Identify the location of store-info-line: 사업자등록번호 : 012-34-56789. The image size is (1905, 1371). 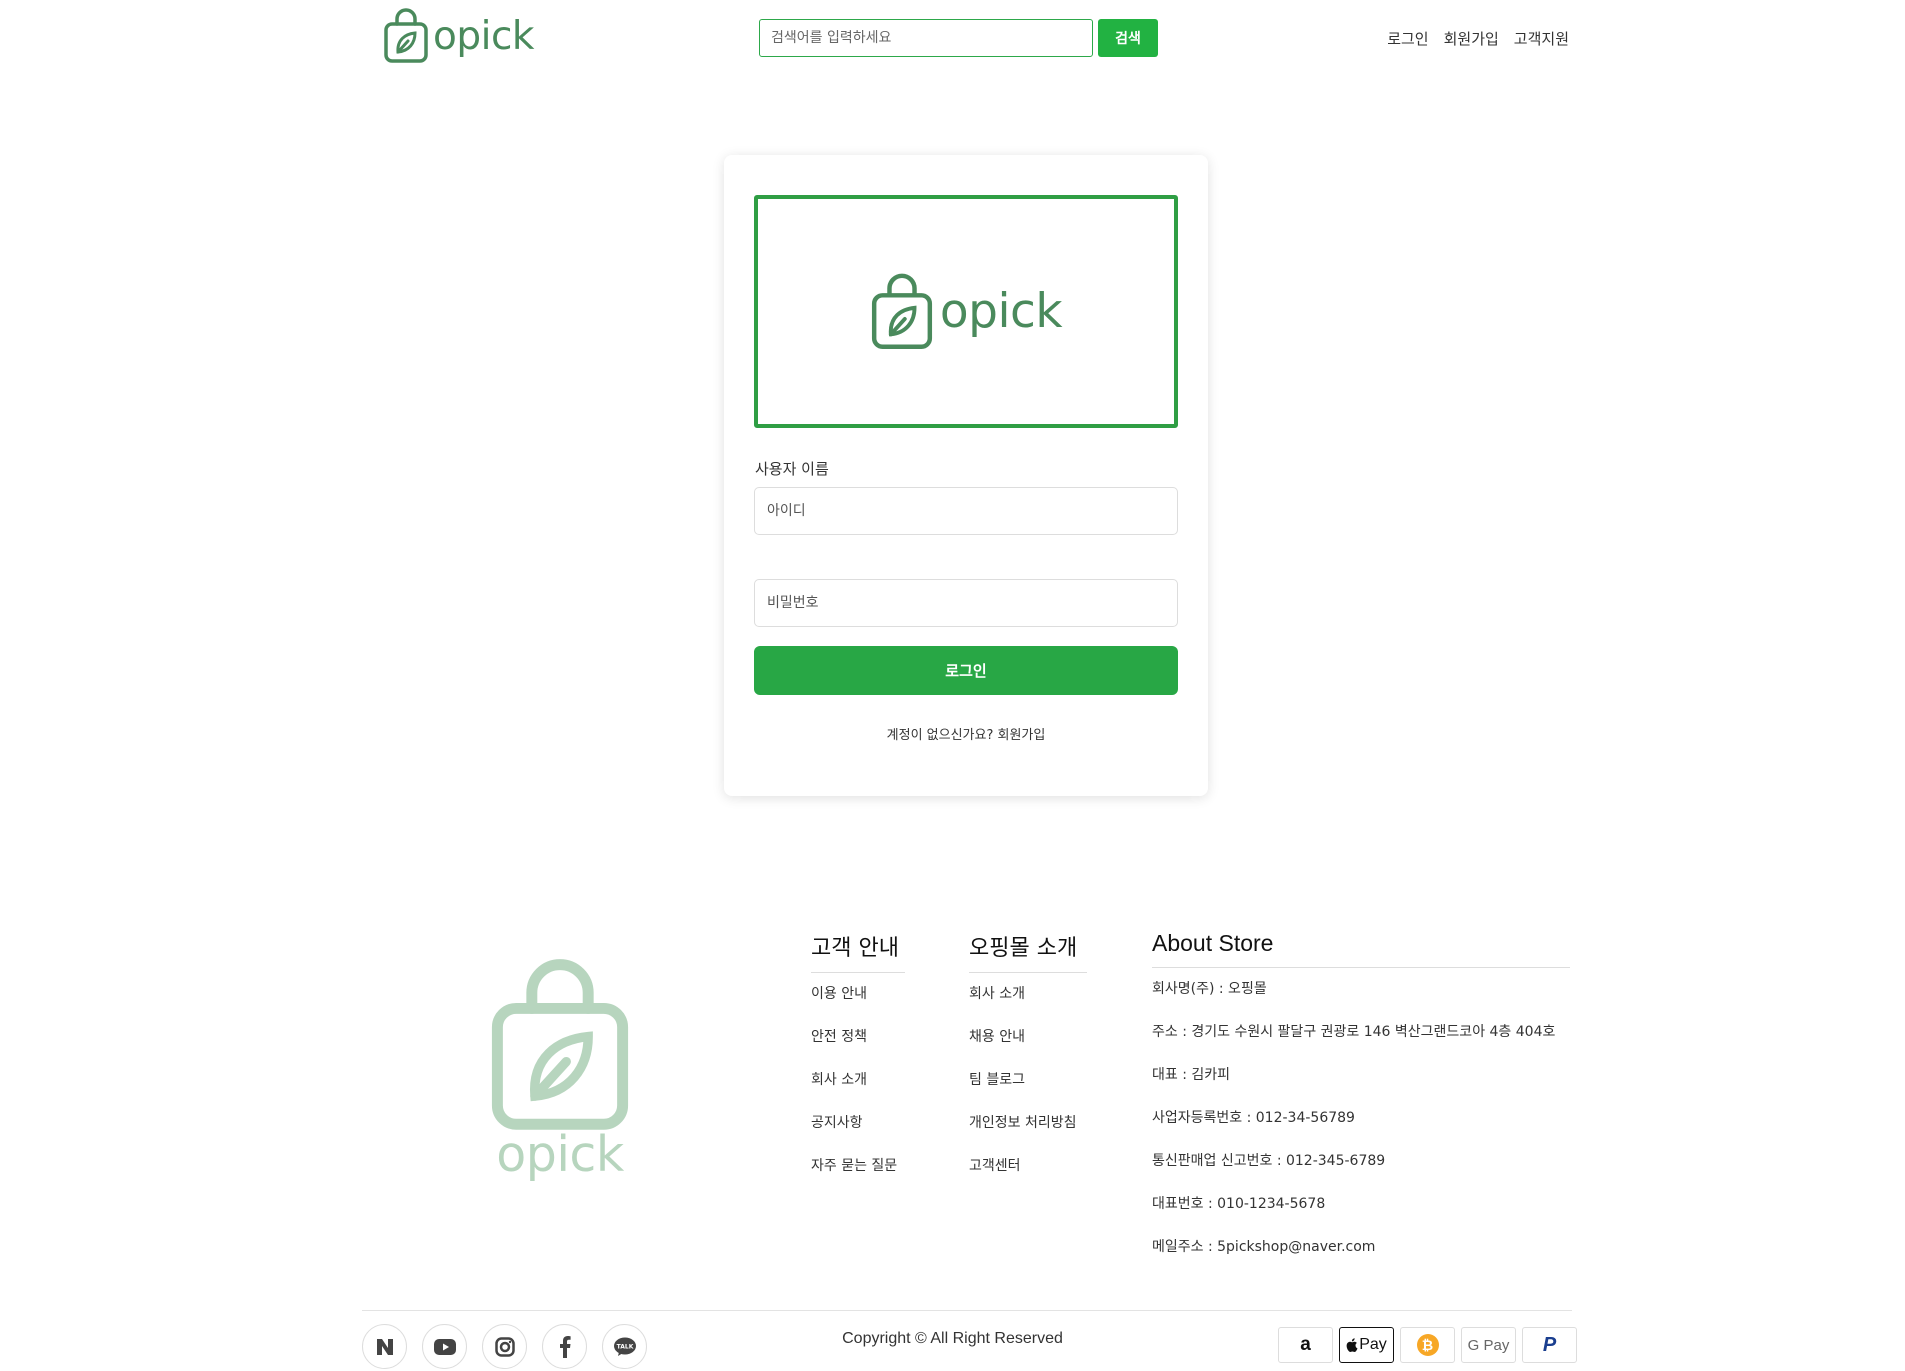
(1253, 1118).